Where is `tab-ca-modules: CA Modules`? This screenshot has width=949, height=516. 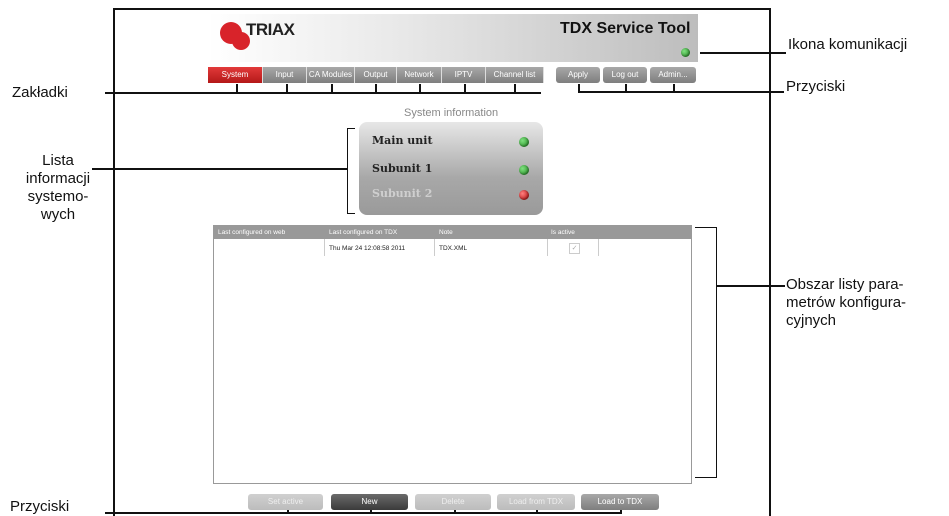
tab-ca-modules: CA Modules is located at coordinates (331, 75).